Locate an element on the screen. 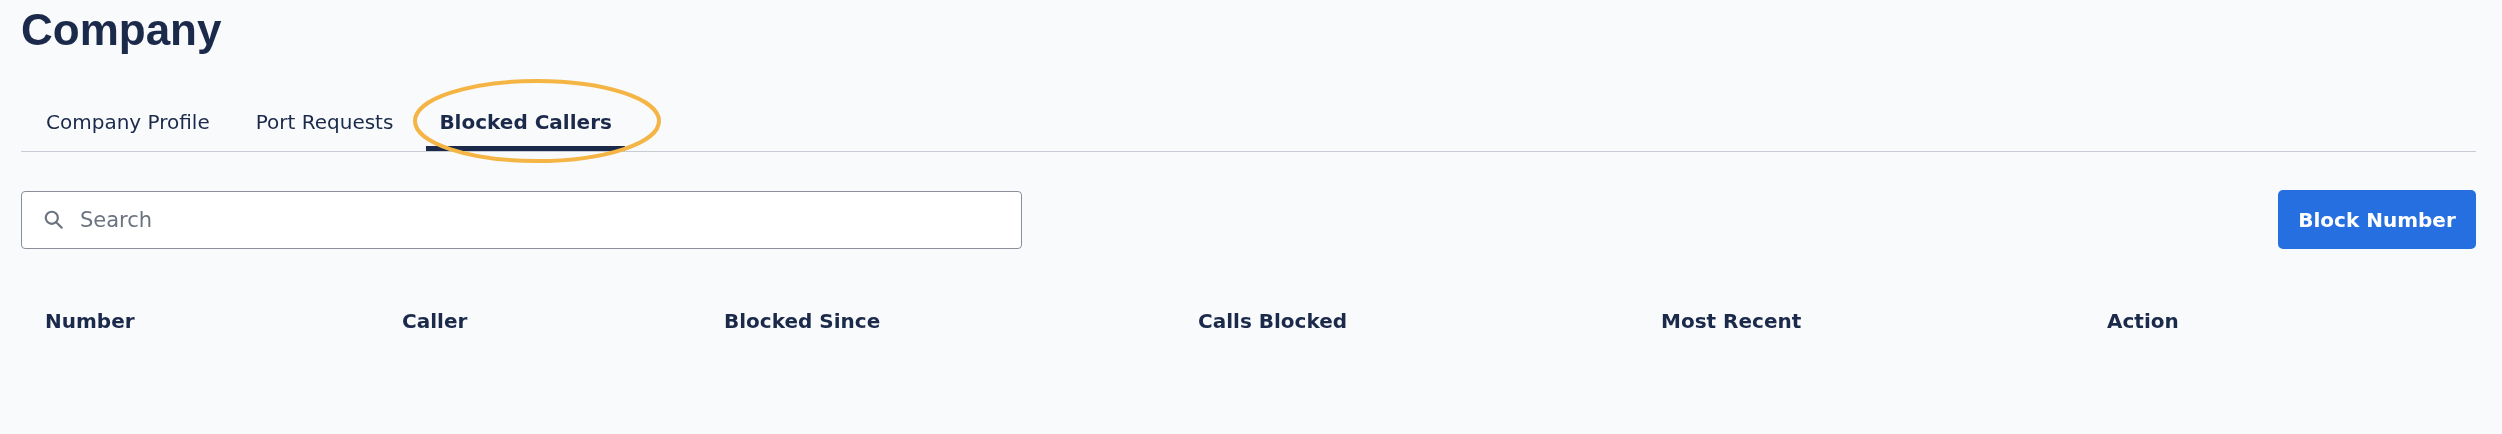 This screenshot has height=434, width=2502. tab: Port Requests is located at coordinates (324, 125).